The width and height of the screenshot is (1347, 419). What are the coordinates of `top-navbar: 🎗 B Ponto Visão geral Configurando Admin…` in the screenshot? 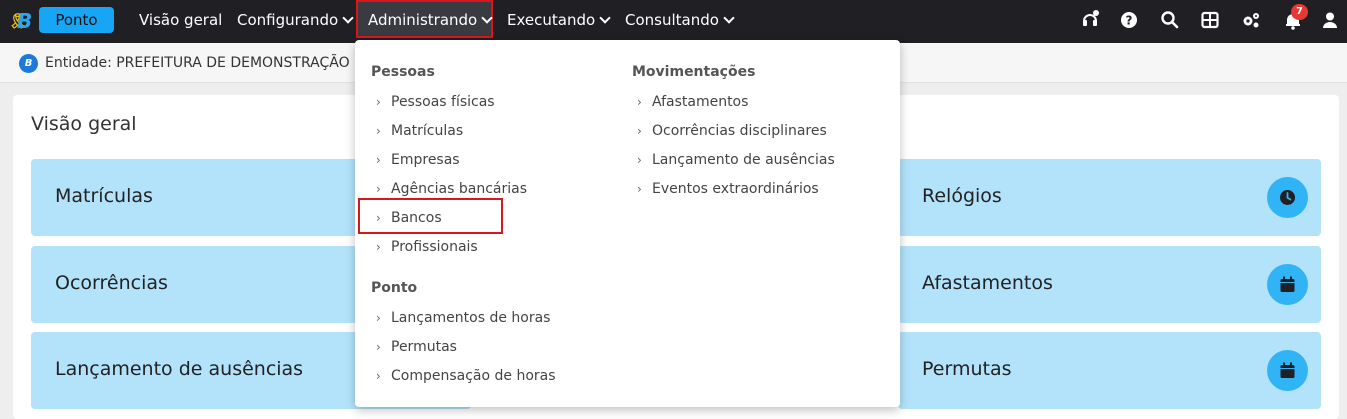 It's located at (673, 21).